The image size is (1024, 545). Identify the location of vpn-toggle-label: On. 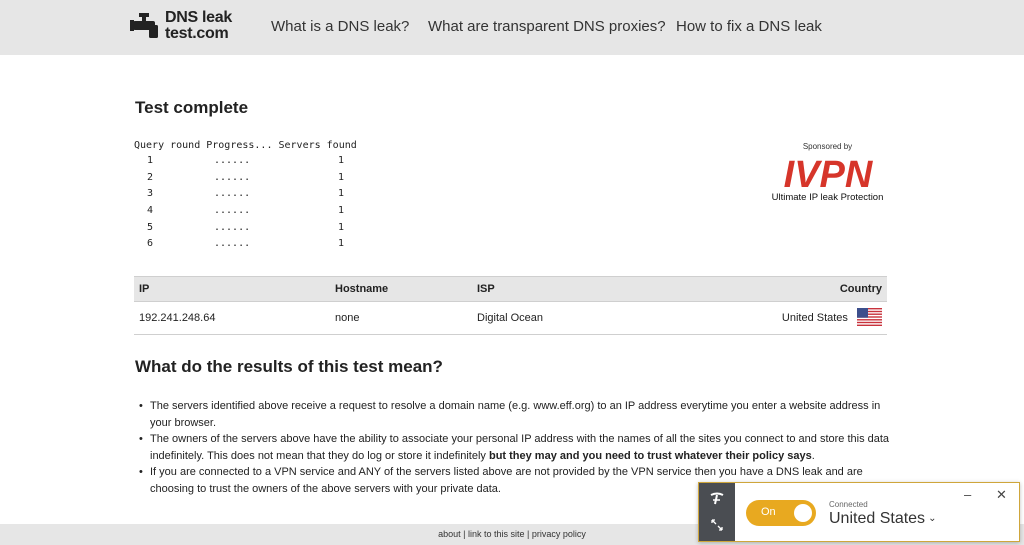
(768, 512).